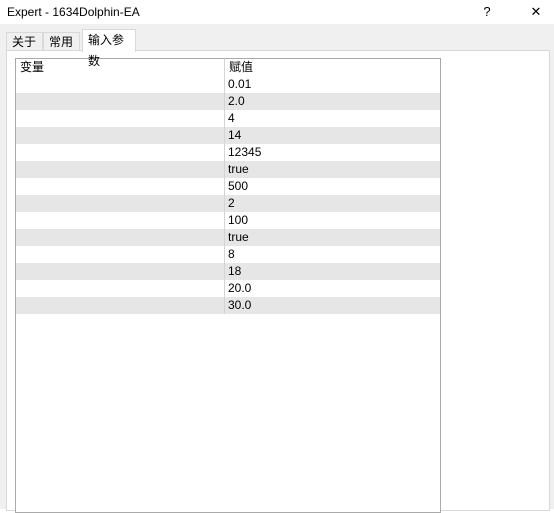 This screenshot has width=554, height=513. I want to click on table-header: 变量 赋值, so click(228, 67).